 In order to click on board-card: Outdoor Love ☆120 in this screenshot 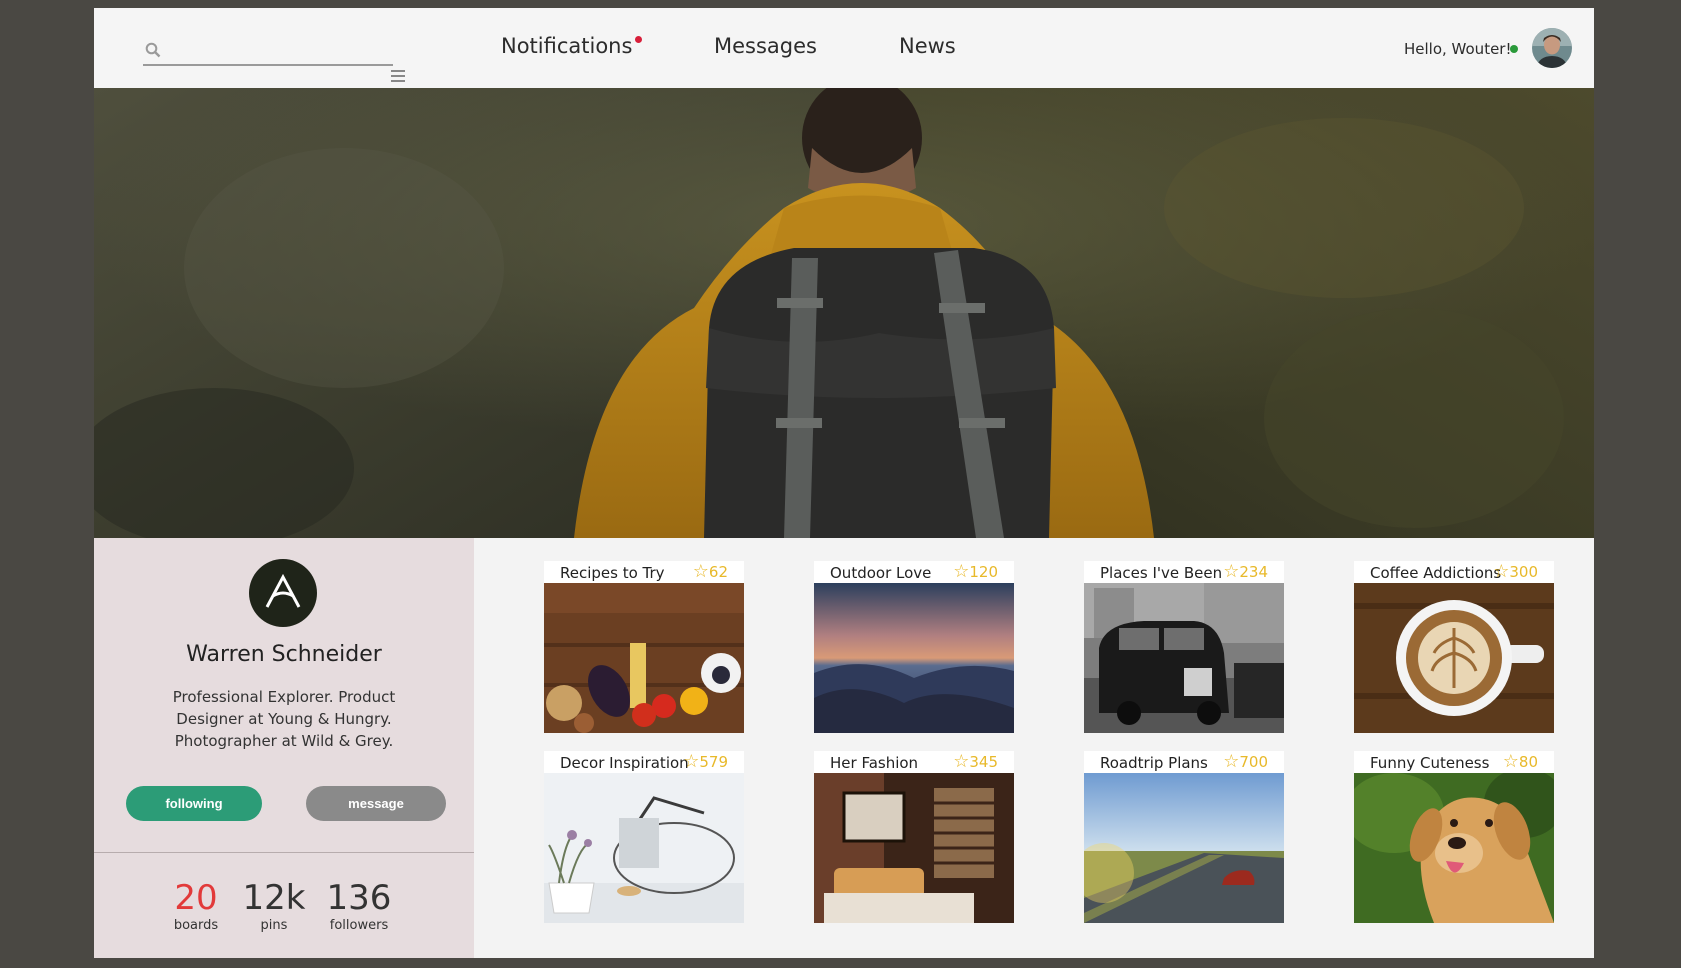, I will do `click(914, 647)`.